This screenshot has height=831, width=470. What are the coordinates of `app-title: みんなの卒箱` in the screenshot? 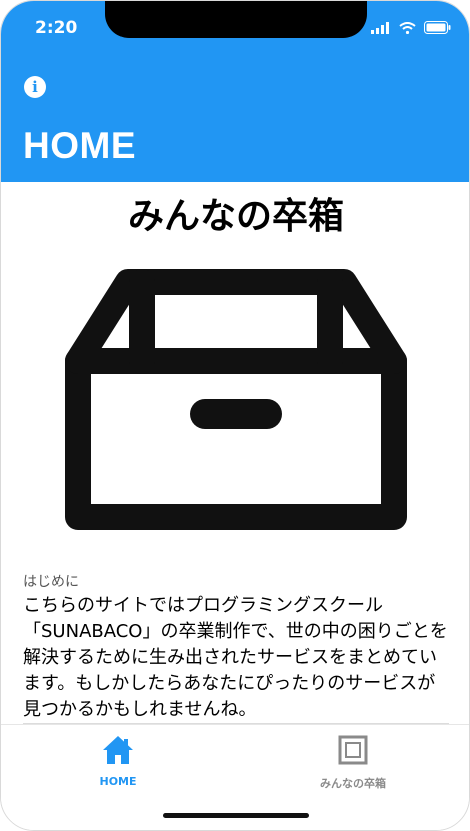 It's located at (235, 216).